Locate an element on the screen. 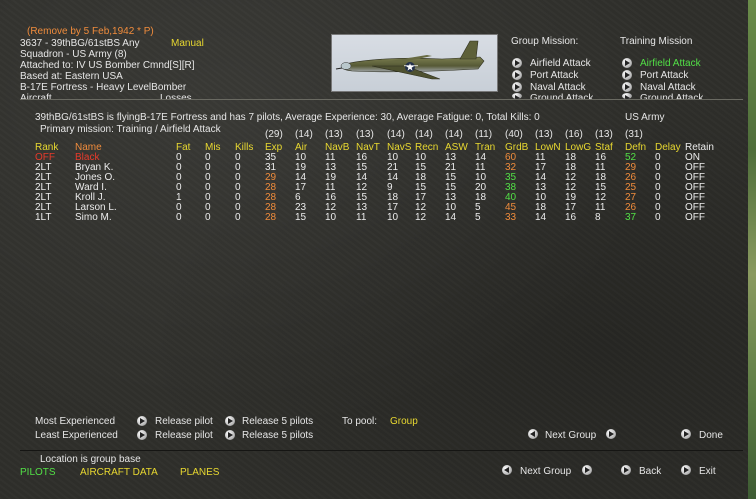 This screenshot has height=499, width=756. next-group-next-arrow-icon is located at coordinates (611, 434).